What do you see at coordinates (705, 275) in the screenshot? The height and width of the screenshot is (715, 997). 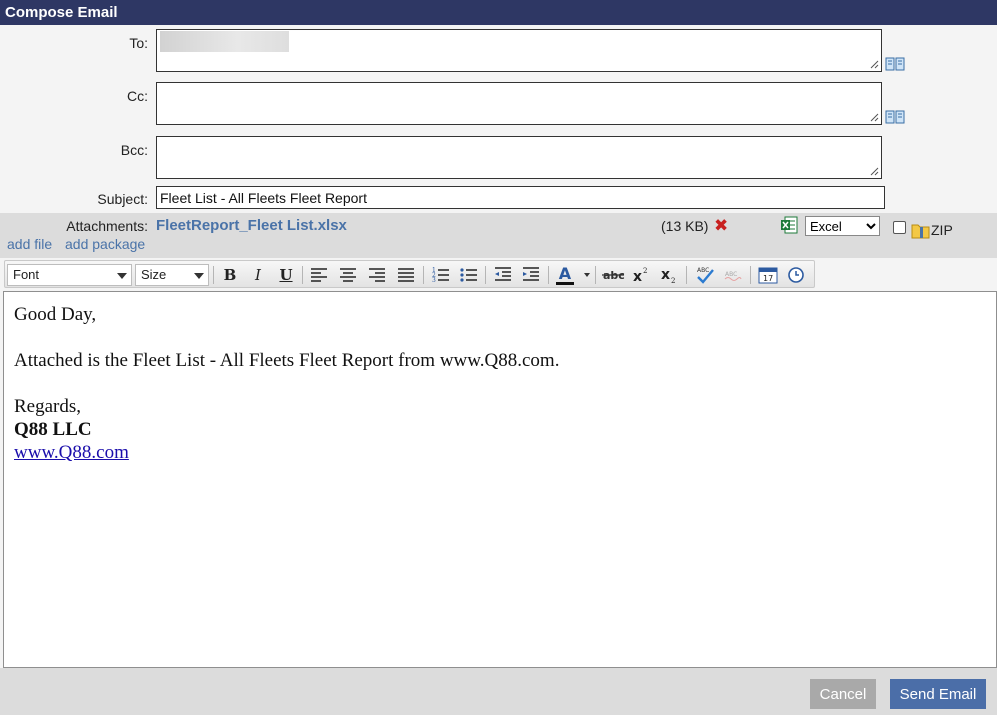 I see `spellcheck-icon: ABC` at bounding box center [705, 275].